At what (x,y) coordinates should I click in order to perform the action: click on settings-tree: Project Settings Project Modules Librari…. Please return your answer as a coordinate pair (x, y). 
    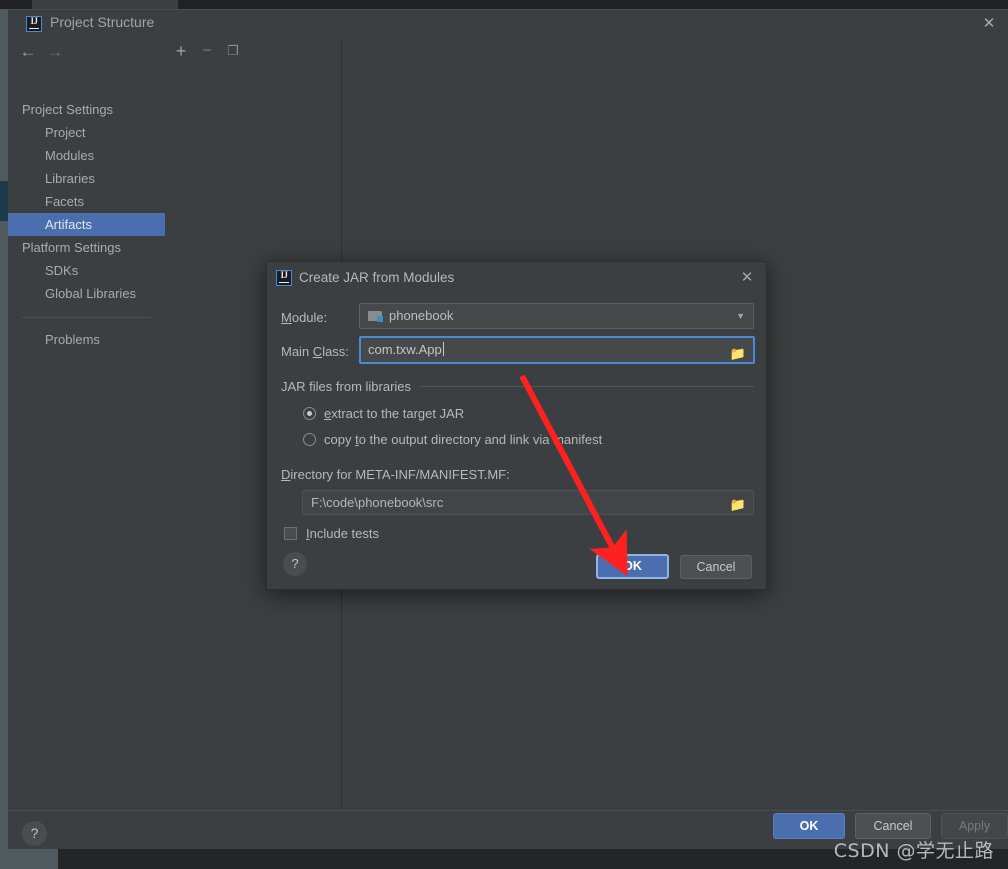
    Looking at the image, I should click on (86, 224).